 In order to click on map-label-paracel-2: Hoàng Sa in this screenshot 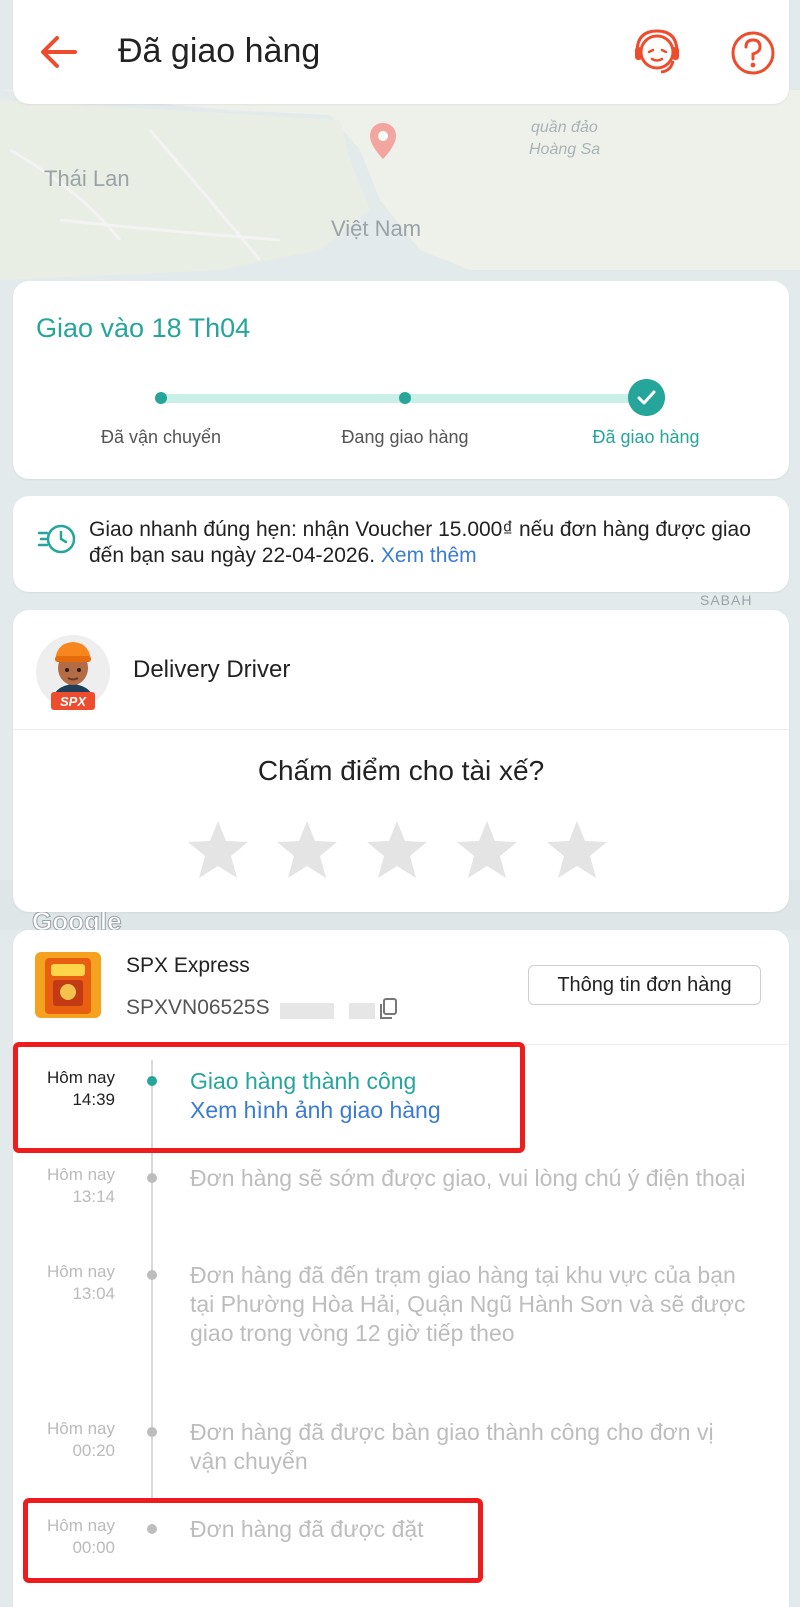, I will do `click(565, 149)`.